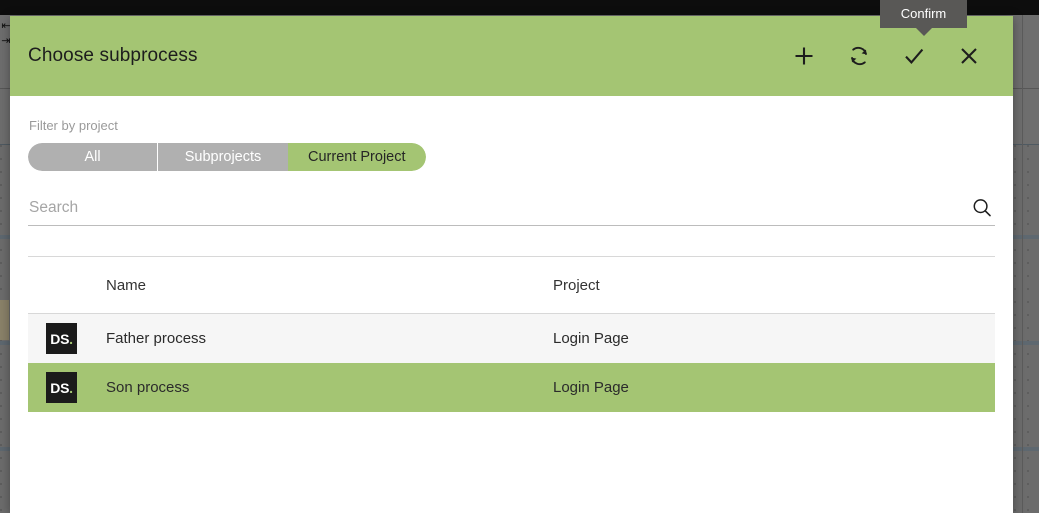 The height and width of the screenshot is (513, 1039). I want to click on table-row: DS. Son process Login Page, so click(511, 387).